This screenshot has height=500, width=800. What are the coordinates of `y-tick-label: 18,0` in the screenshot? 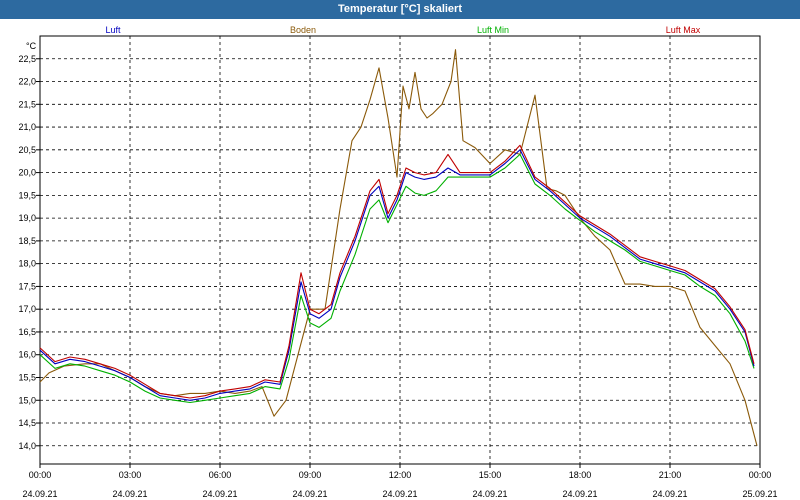 It's located at (27, 264).